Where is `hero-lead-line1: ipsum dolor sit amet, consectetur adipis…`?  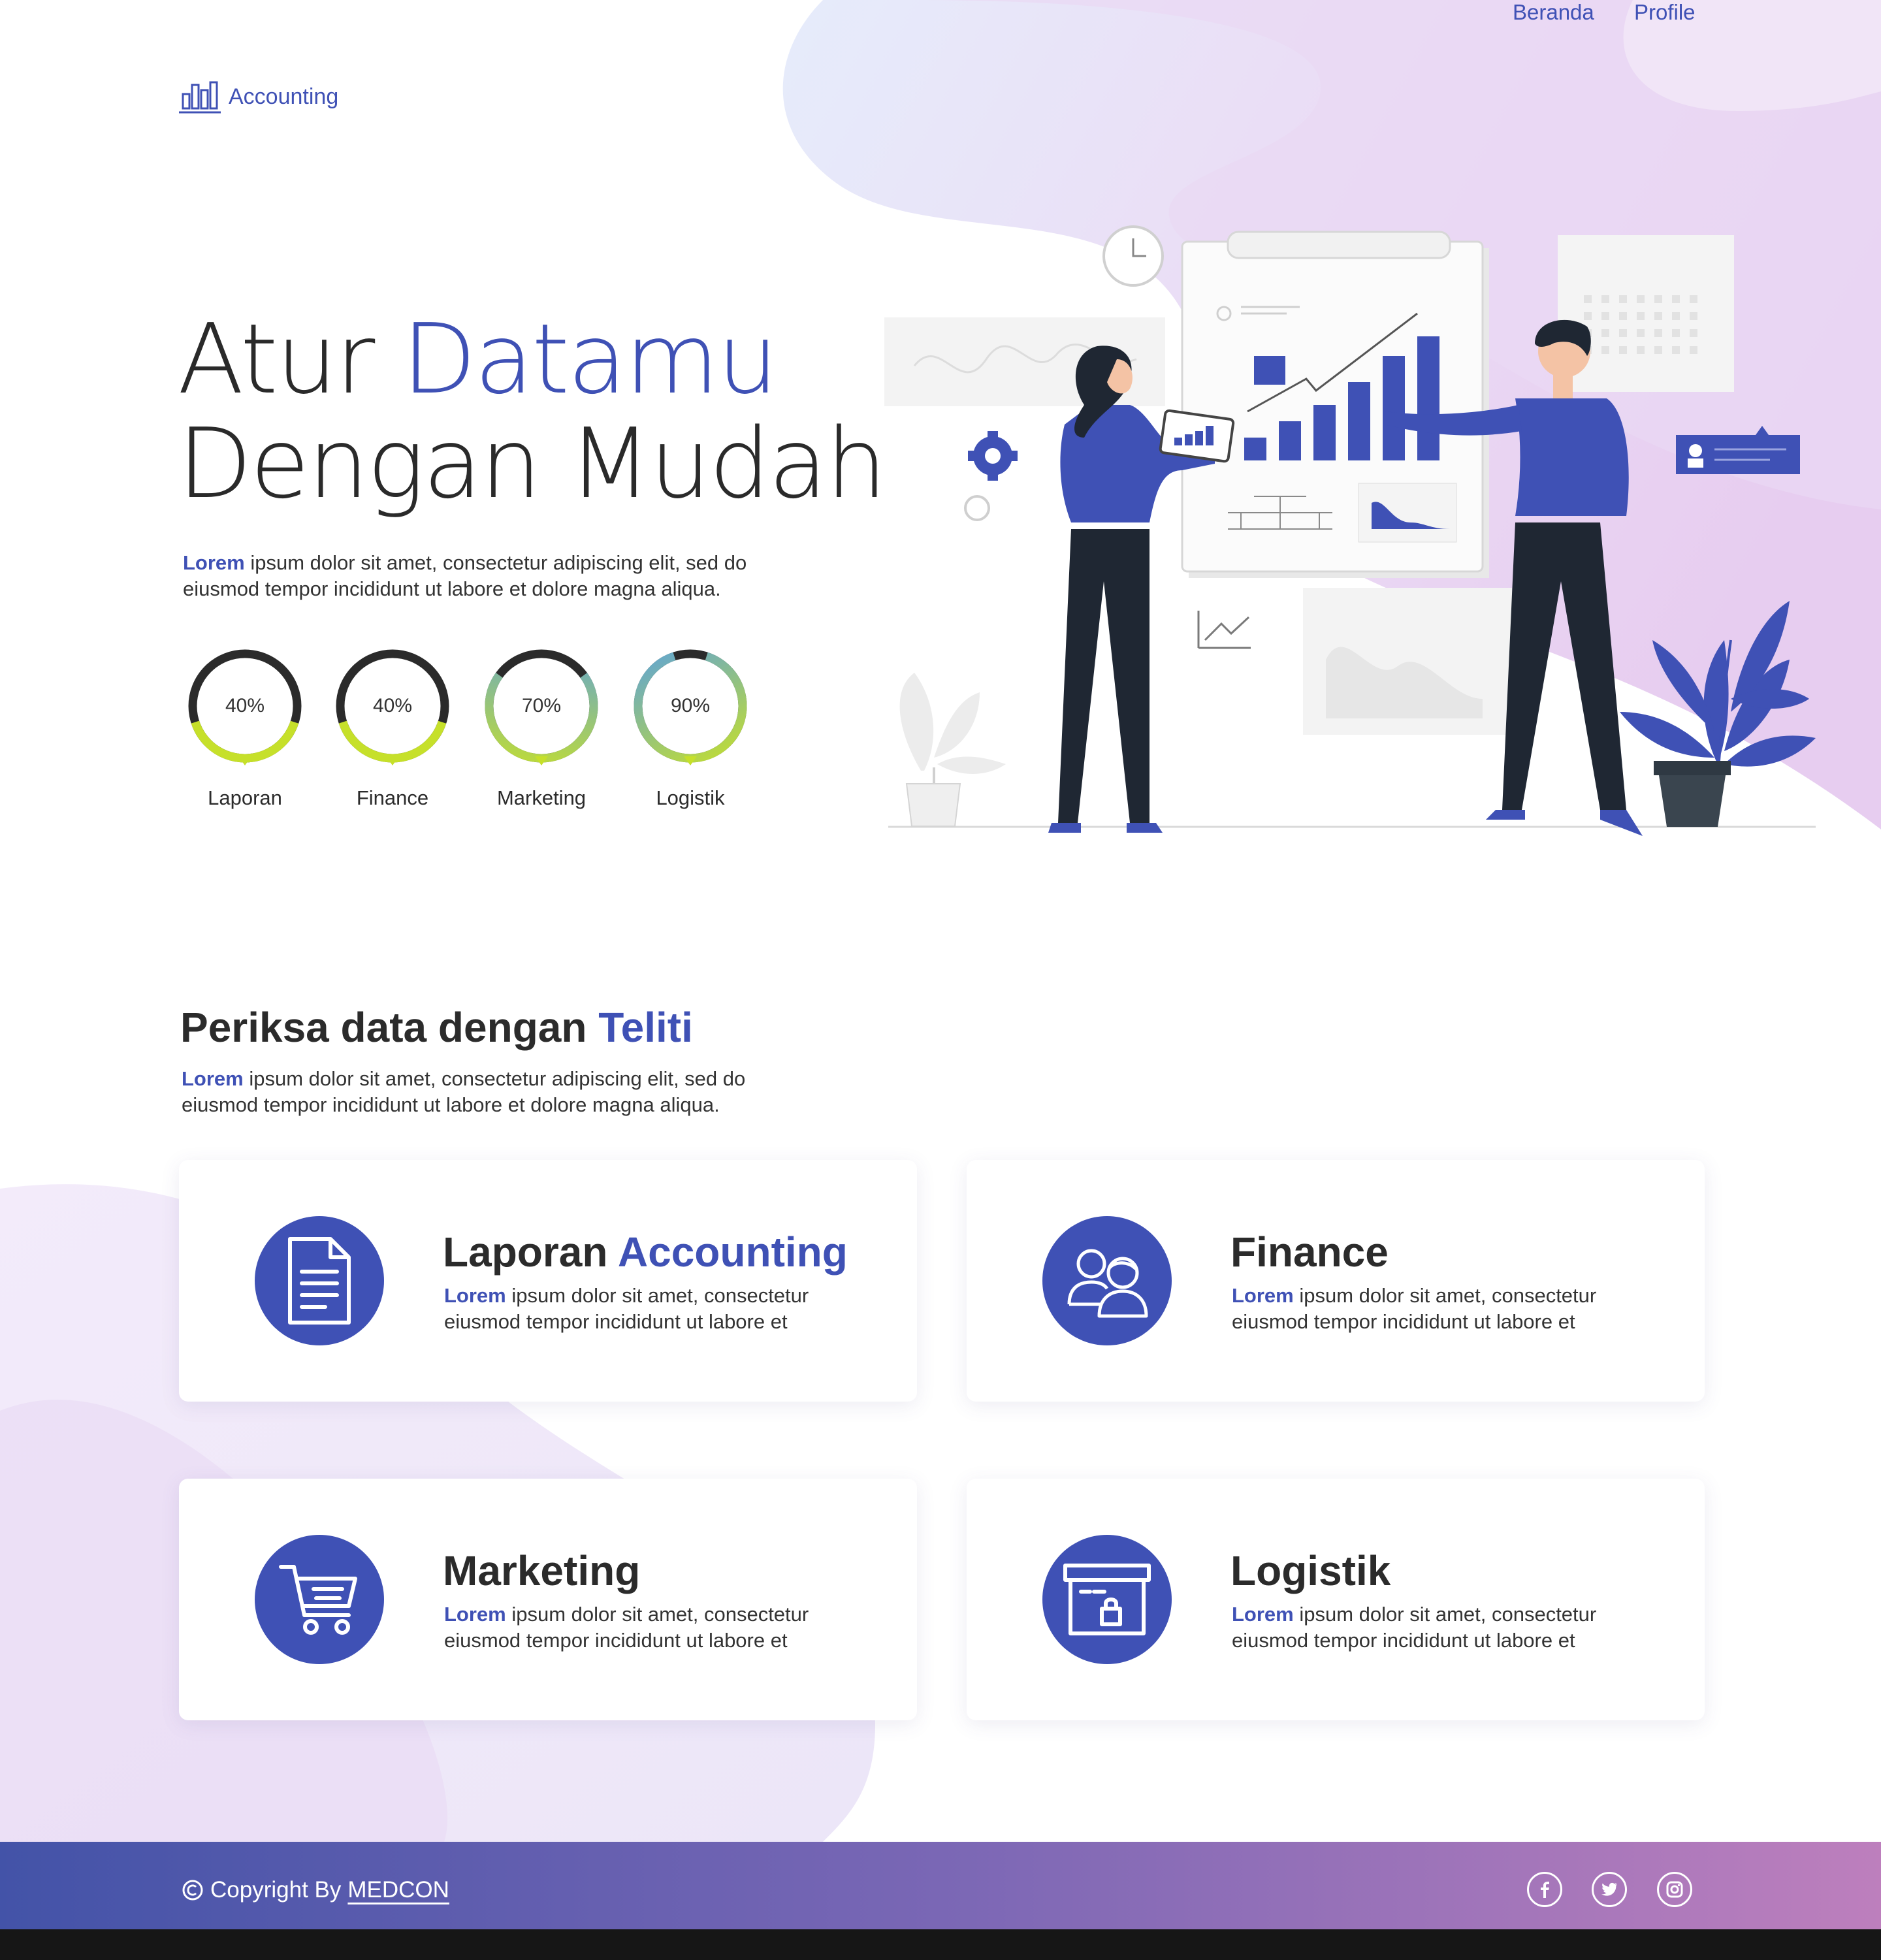
hero-lead-line1: ipsum dolor sit amet, consectetur adipis… is located at coordinates (495, 562).